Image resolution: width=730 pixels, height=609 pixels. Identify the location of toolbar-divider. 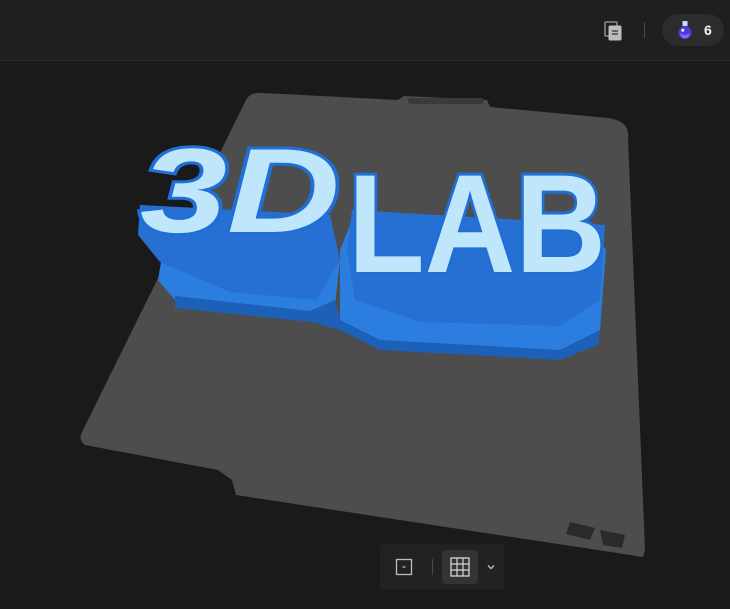
(432, 567).